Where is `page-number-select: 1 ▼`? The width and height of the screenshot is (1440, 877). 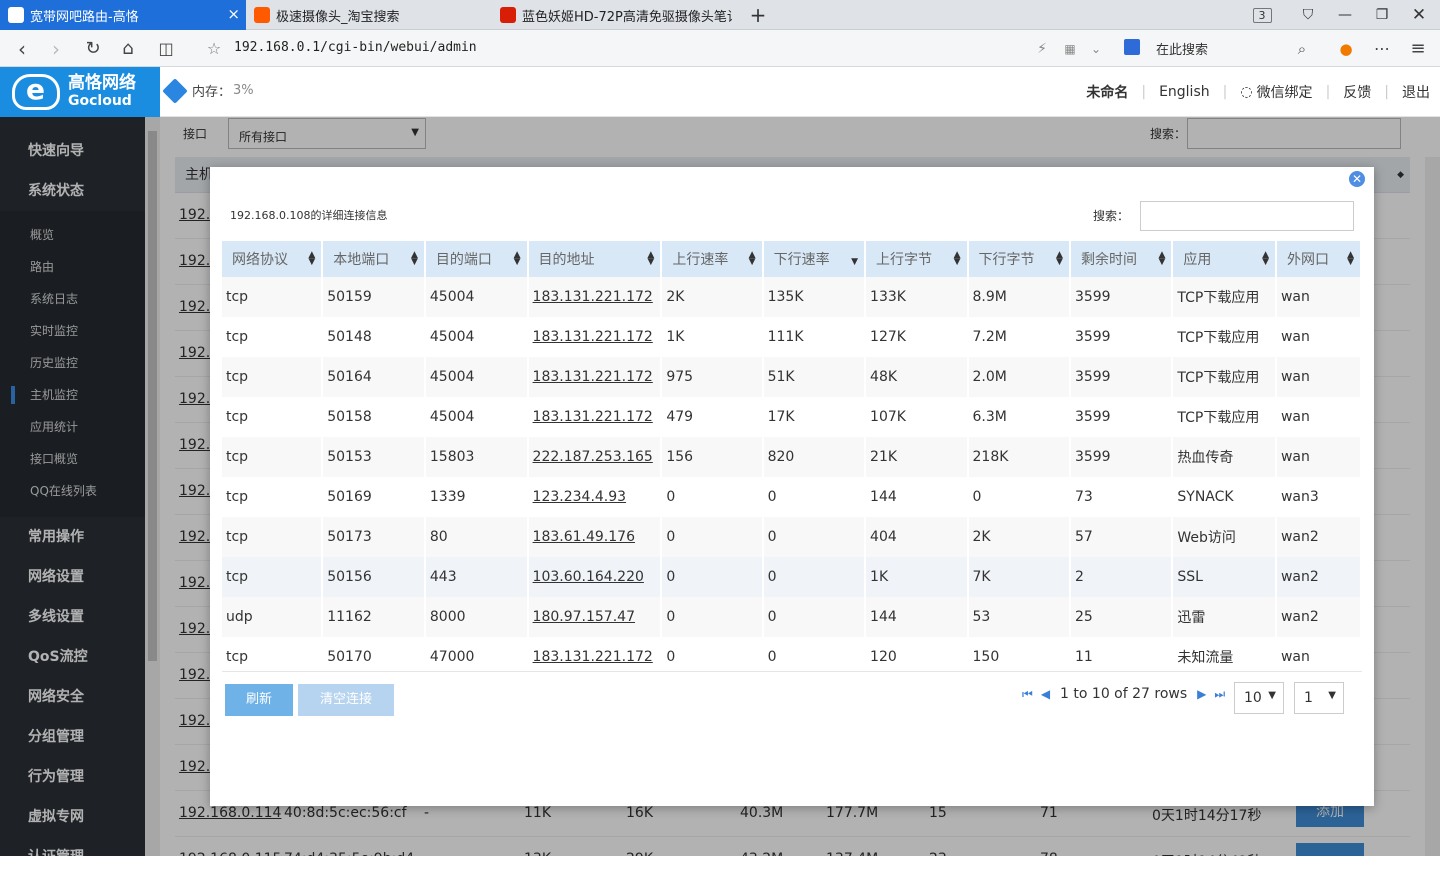
page-number-select: 1 ▼ is located at coordinates (1319, 698).